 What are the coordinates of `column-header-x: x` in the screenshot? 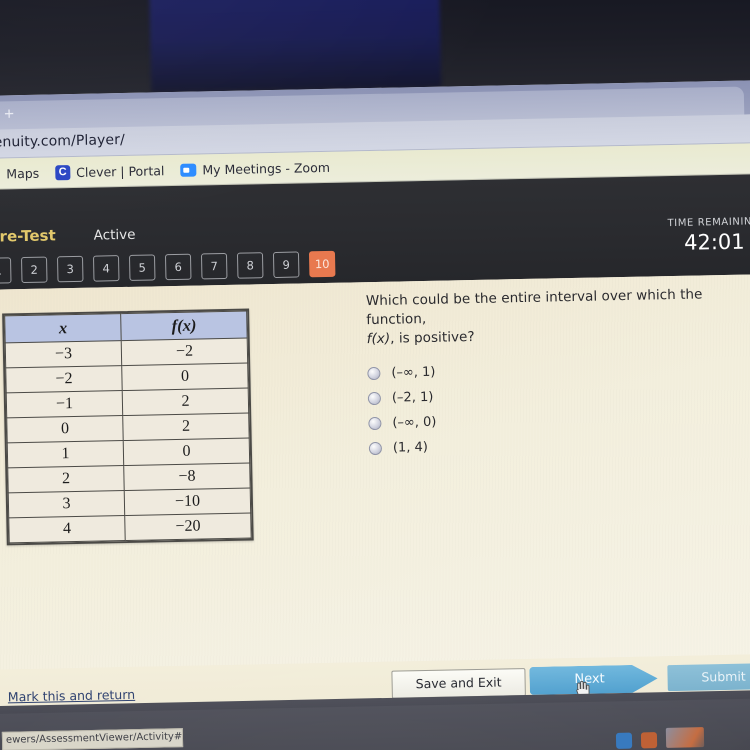 It's located at (63, 328).